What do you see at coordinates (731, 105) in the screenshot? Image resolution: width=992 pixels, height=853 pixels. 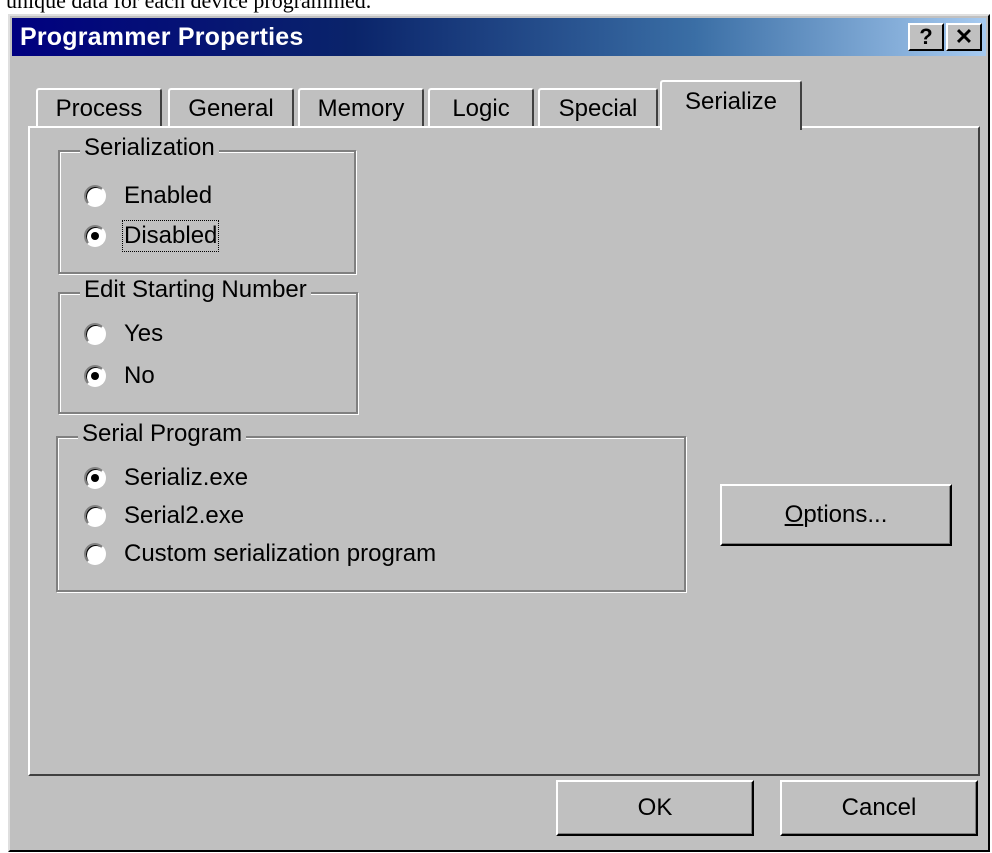 I see `tab-serialize: Serialize` at bounding box center [731, 105].